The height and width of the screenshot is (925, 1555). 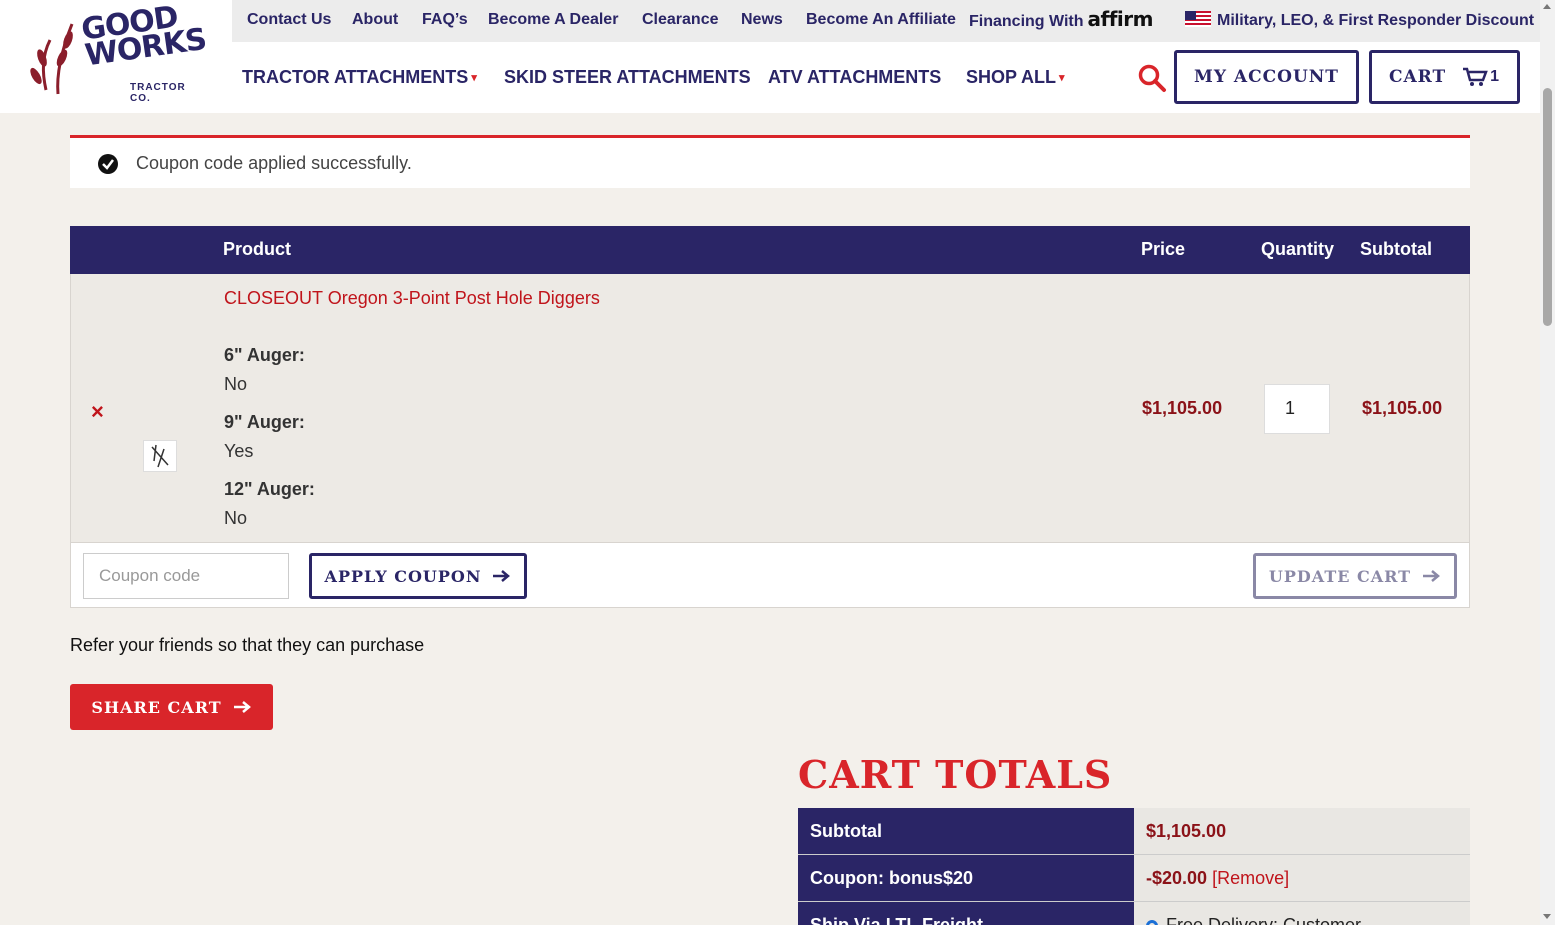 I want to click on link-become-dealer: Become A Dealer, so click(x=553, y=20).